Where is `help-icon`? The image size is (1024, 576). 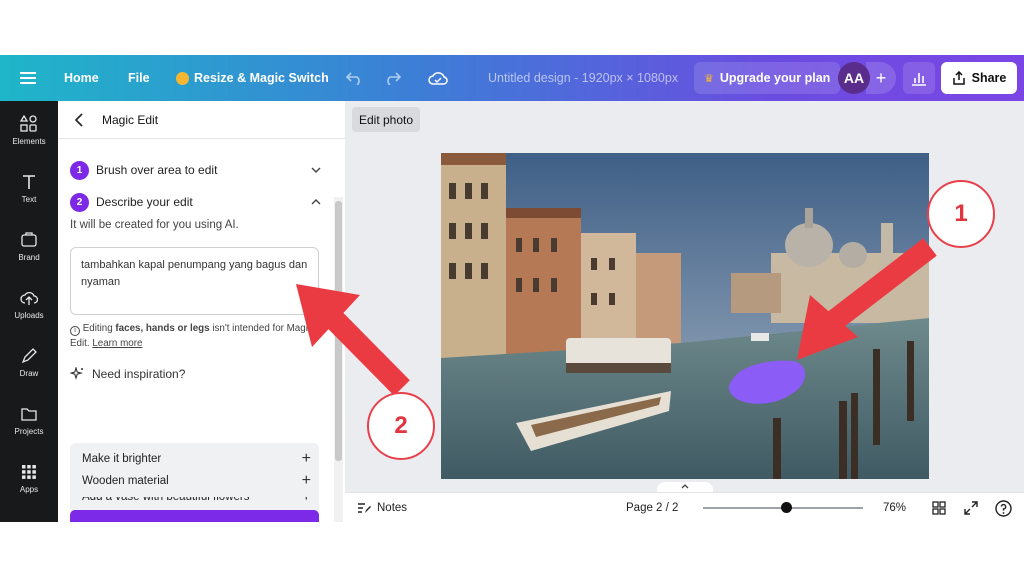 help-icon is located at coordinates (1003, 507).